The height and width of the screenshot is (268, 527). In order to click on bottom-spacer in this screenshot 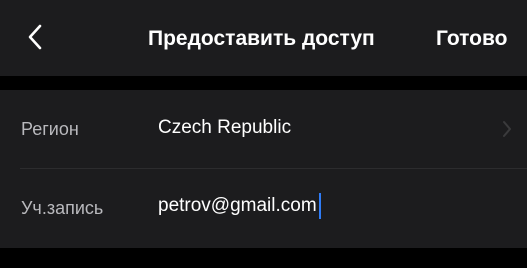, I will do `click(263, 258)`.